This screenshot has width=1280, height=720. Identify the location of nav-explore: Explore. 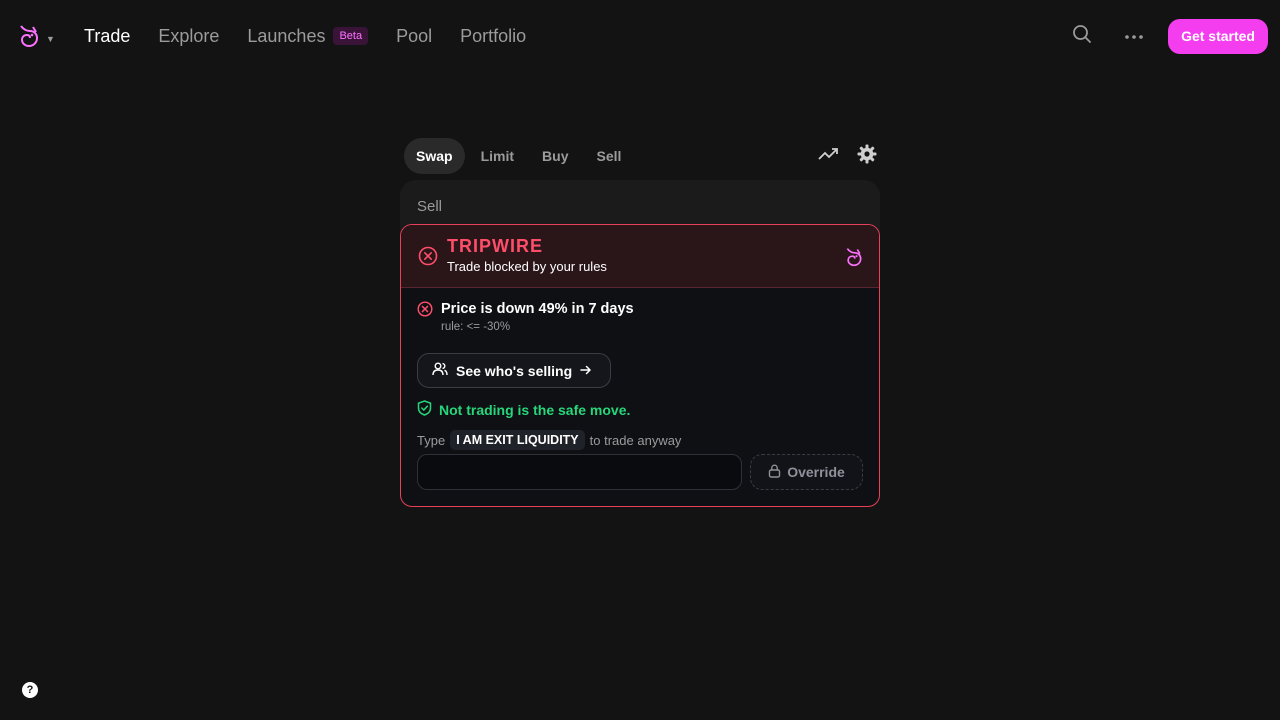
(188, 36).